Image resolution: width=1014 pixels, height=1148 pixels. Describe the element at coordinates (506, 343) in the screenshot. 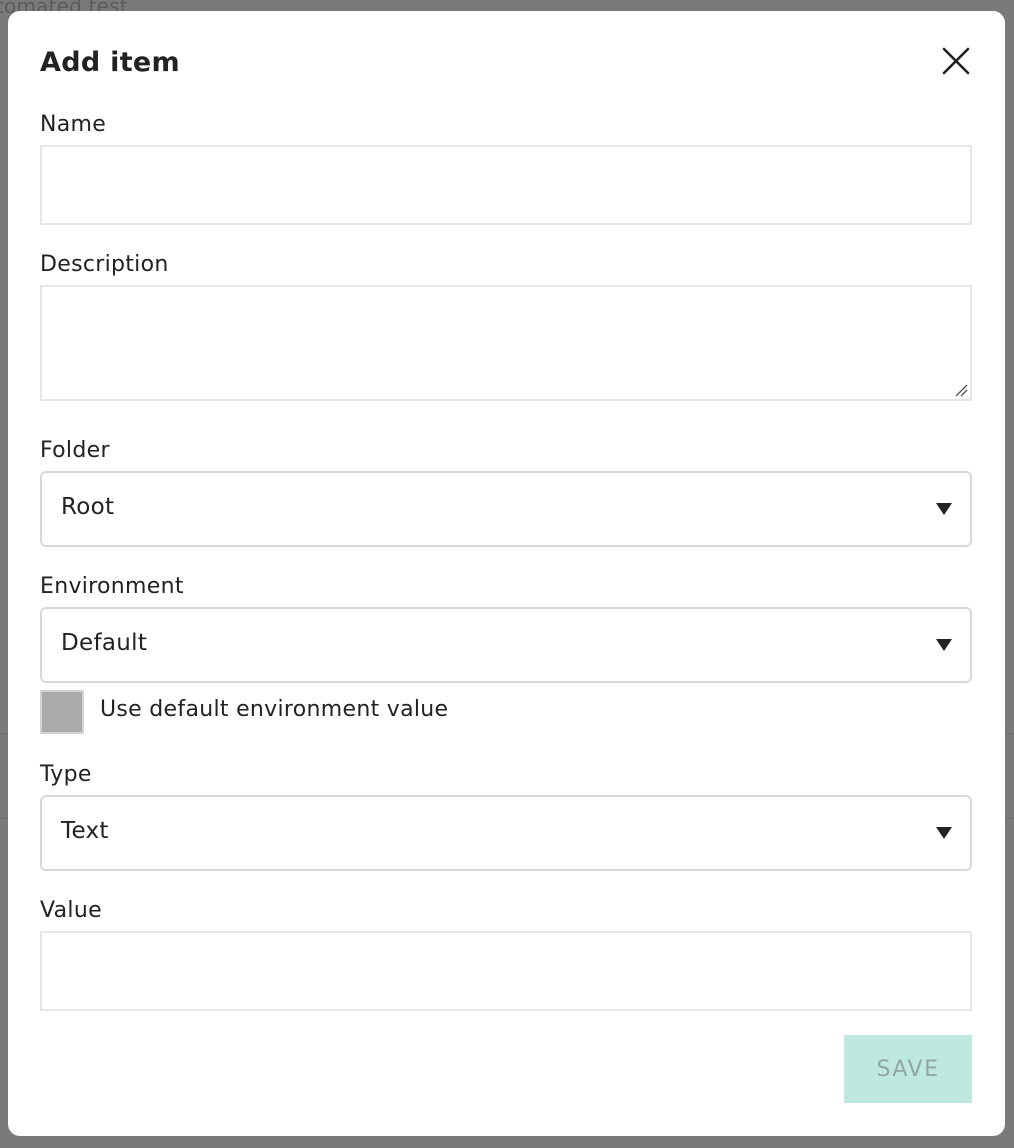

I see `description-textarea` at that location.